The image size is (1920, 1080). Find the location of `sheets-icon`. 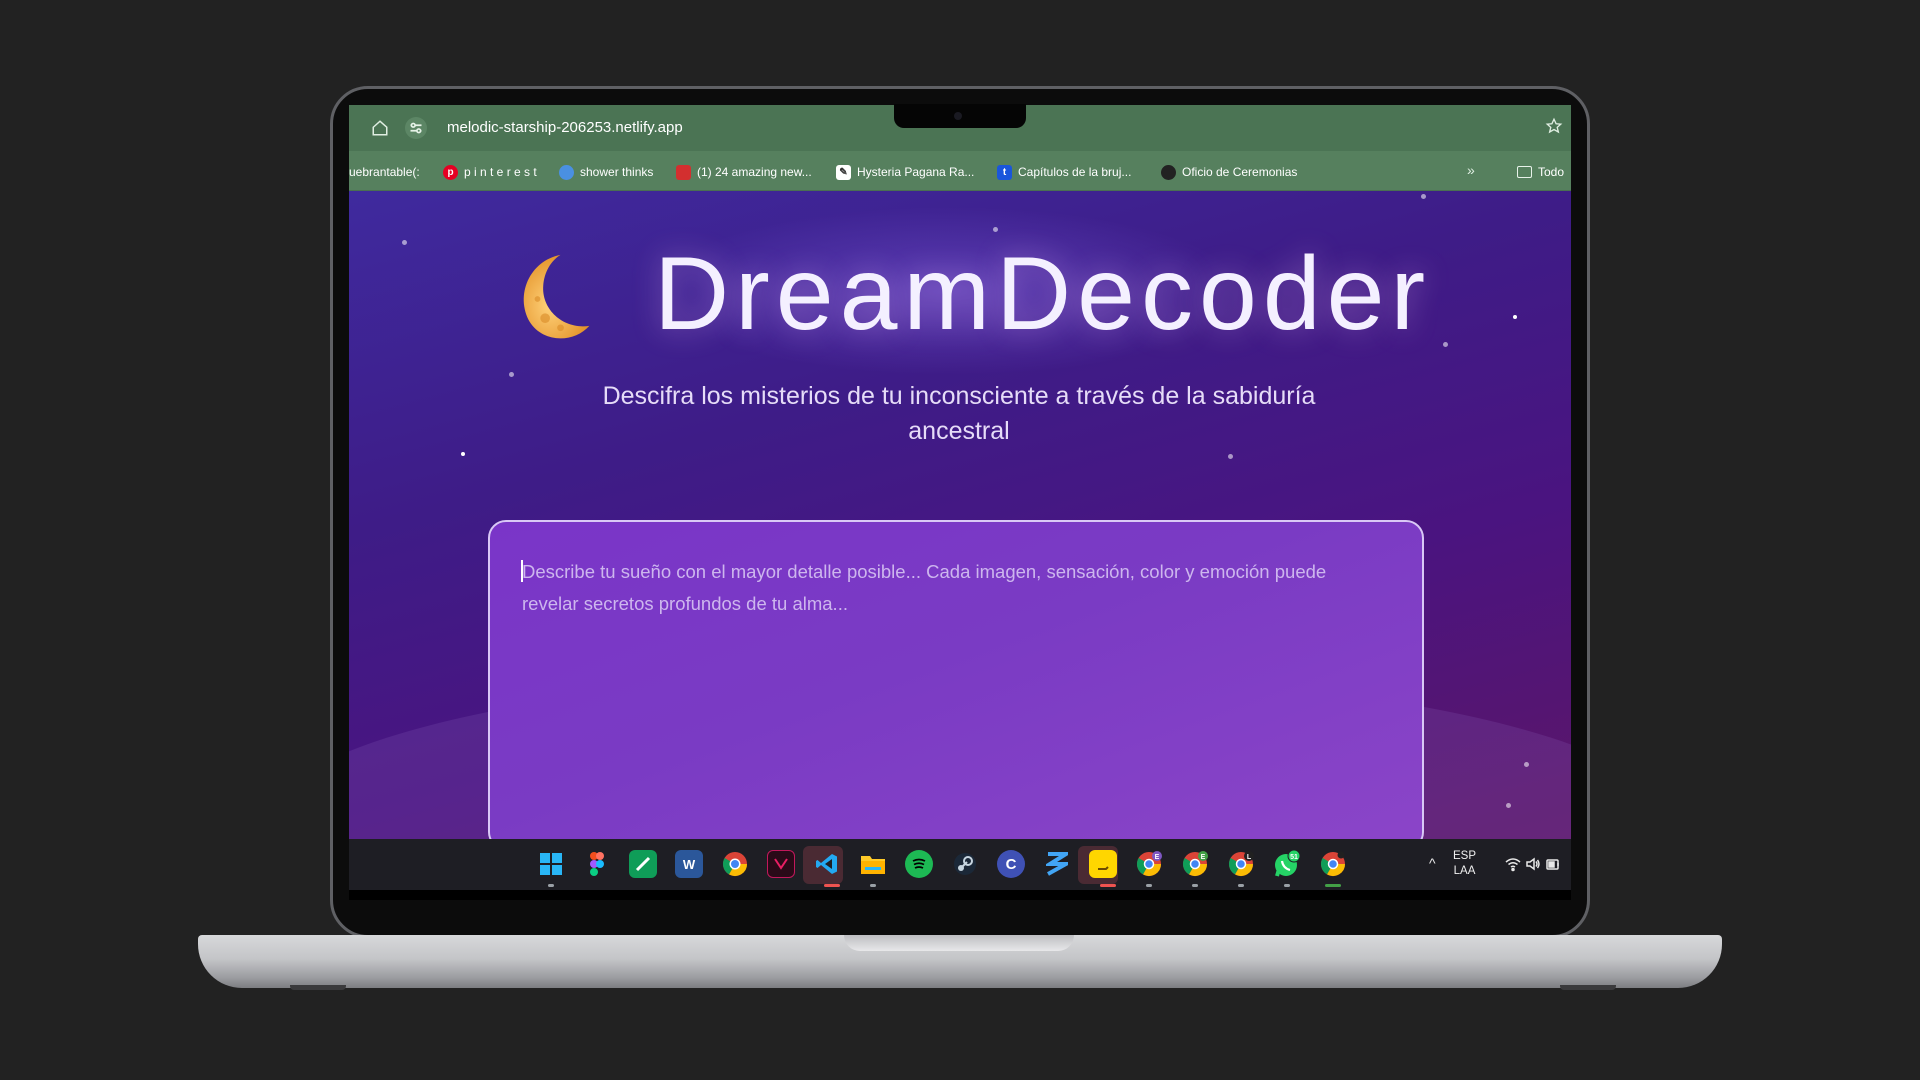

sheets-icon is located at coordinates (643, 864).